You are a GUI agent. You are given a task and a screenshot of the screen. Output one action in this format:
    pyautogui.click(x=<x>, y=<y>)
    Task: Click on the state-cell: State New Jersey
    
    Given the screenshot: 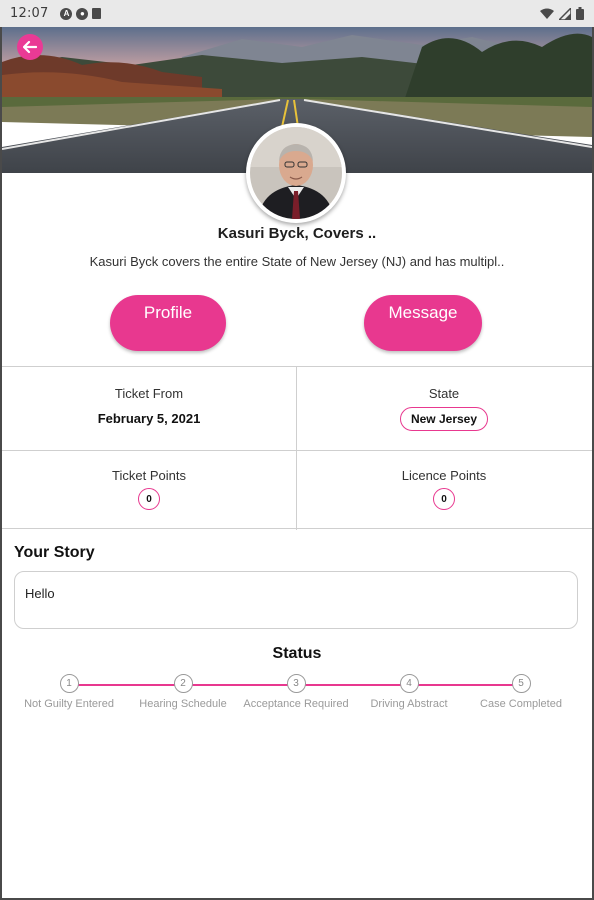 What is the action you would take?
    pyautogui.click(x=444, y=408)
    